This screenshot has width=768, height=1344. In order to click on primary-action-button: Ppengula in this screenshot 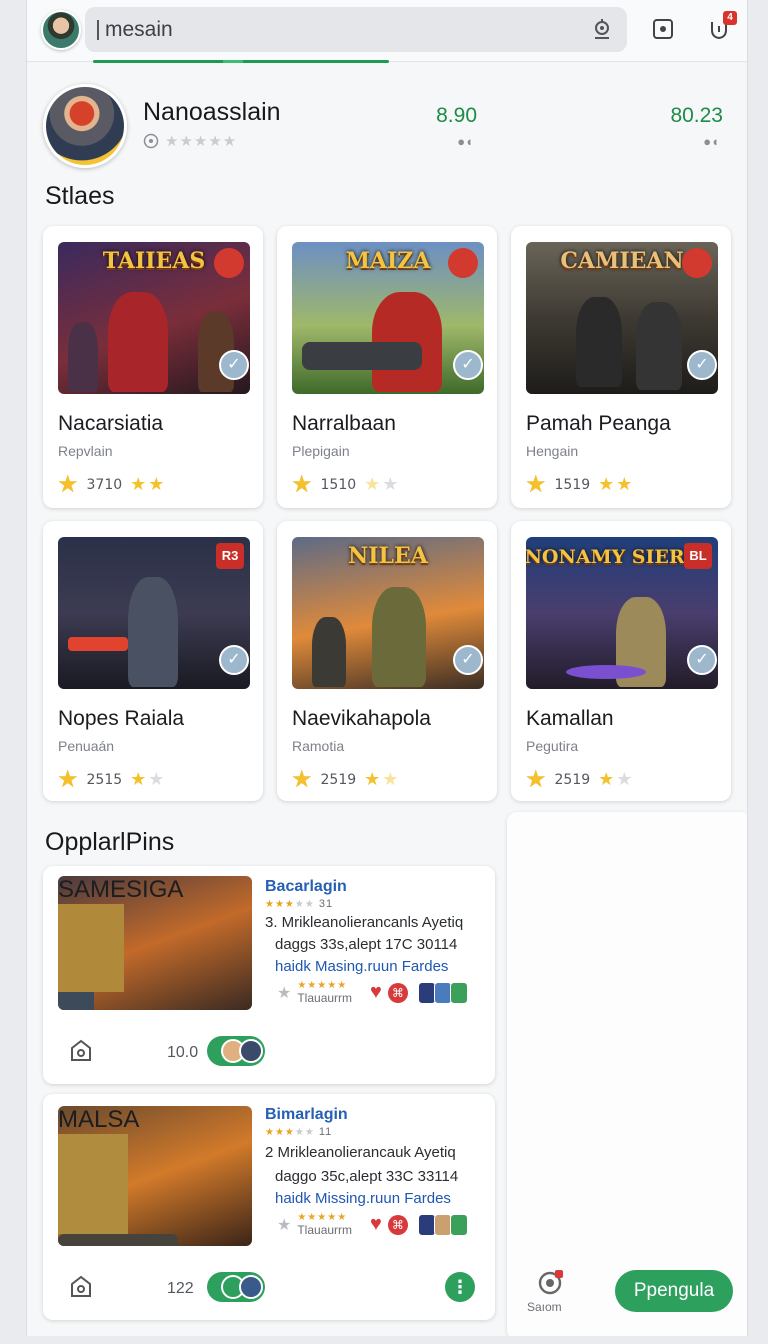, I will do `click(674, 1291)`.